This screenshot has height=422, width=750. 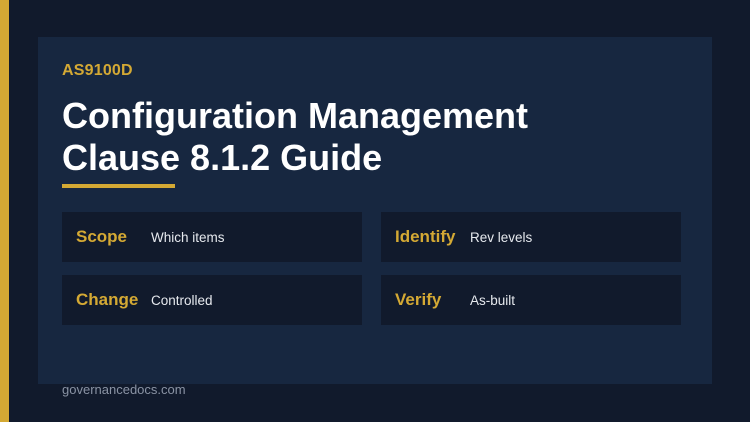 I want to click on title-underline, so click(x=118, y=186).